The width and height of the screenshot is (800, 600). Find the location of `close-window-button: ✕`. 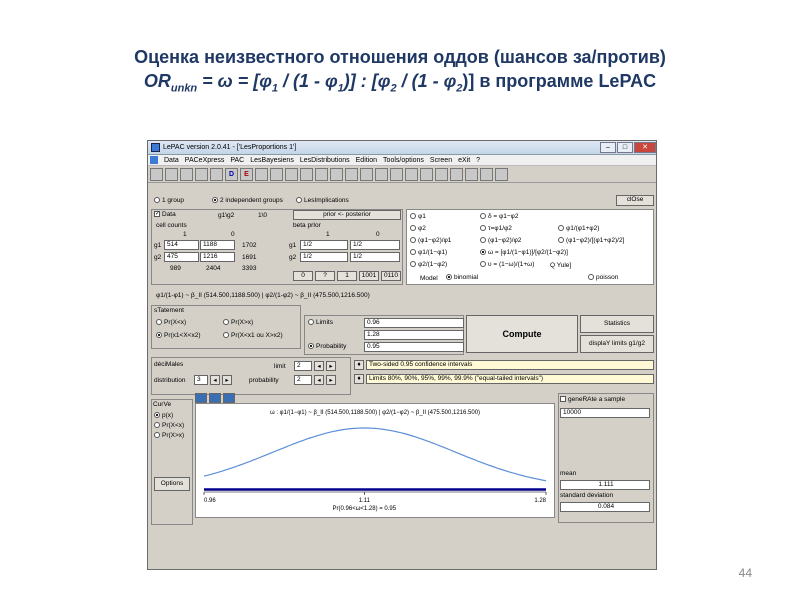

close-window-button: ✕ is located at coordinates (645, 147).